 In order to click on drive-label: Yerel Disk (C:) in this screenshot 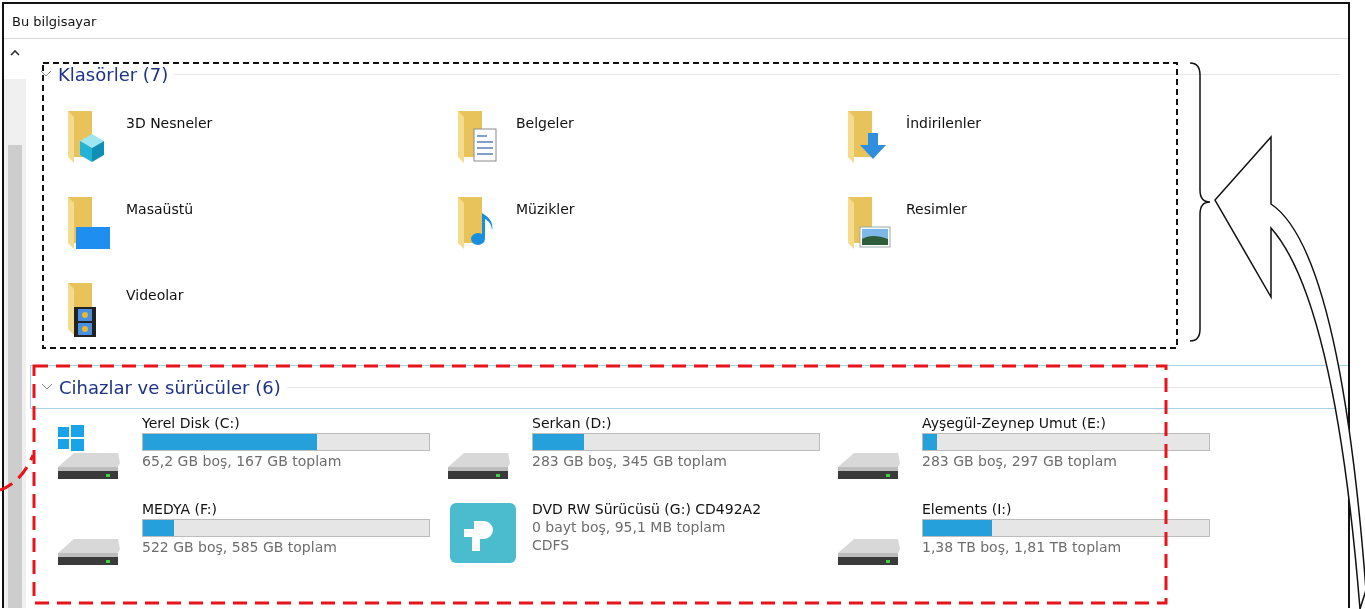, I will do `click(286, 423)`.